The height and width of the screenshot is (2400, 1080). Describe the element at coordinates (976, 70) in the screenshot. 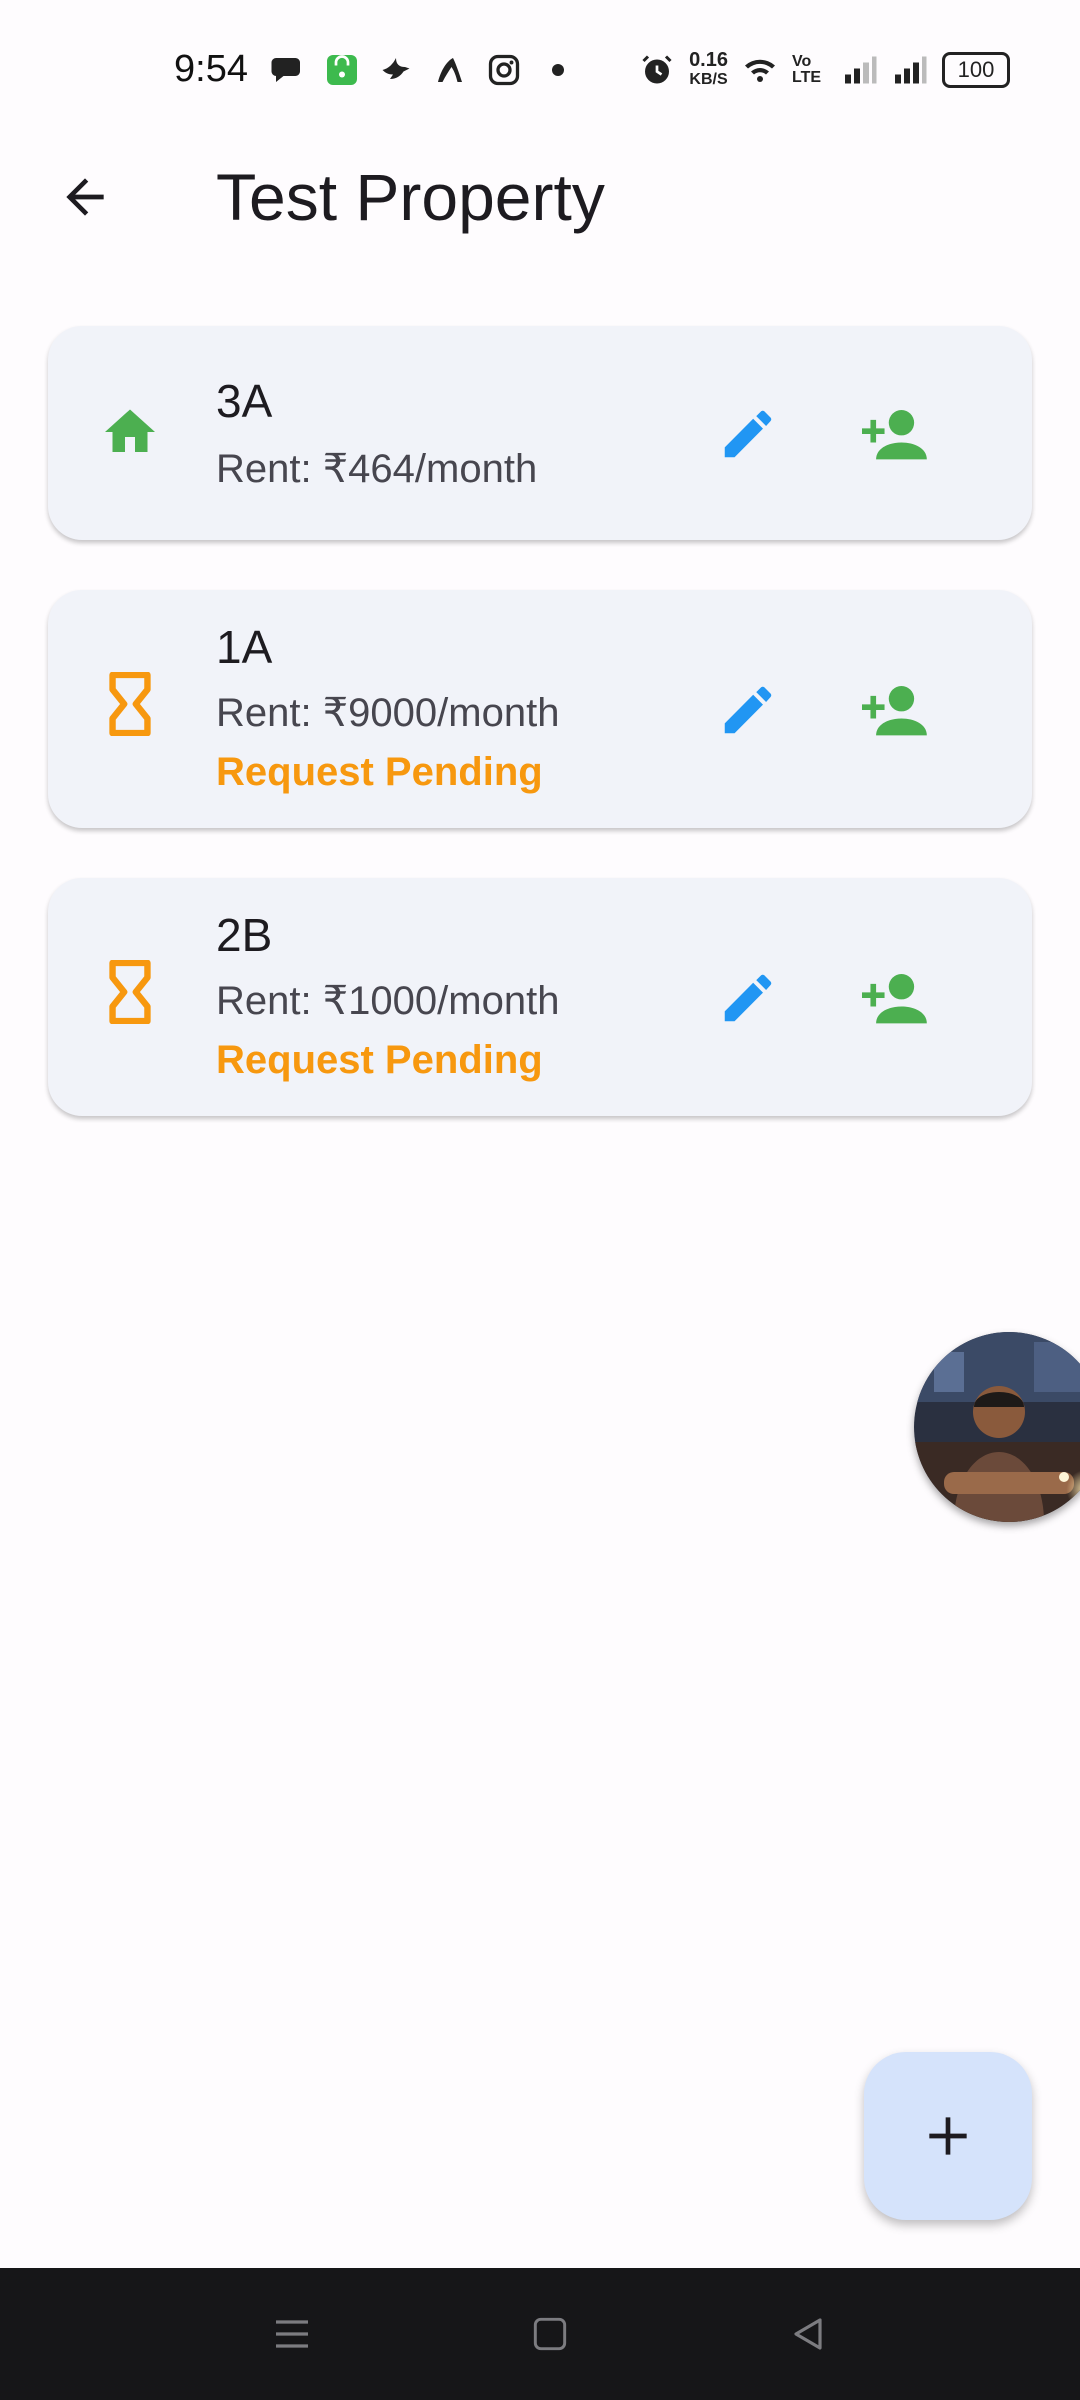

I see `battery-indicator: 100` at that location.